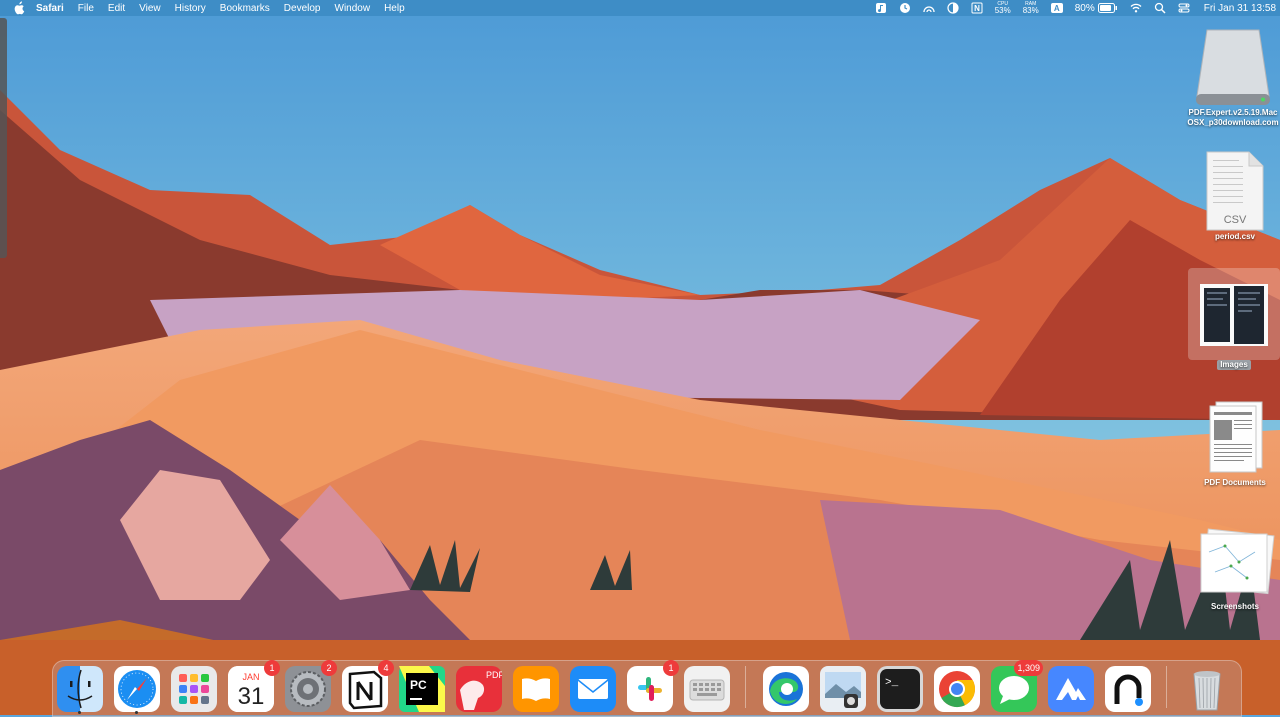  I want to click on books-icon, so click(536, 689).